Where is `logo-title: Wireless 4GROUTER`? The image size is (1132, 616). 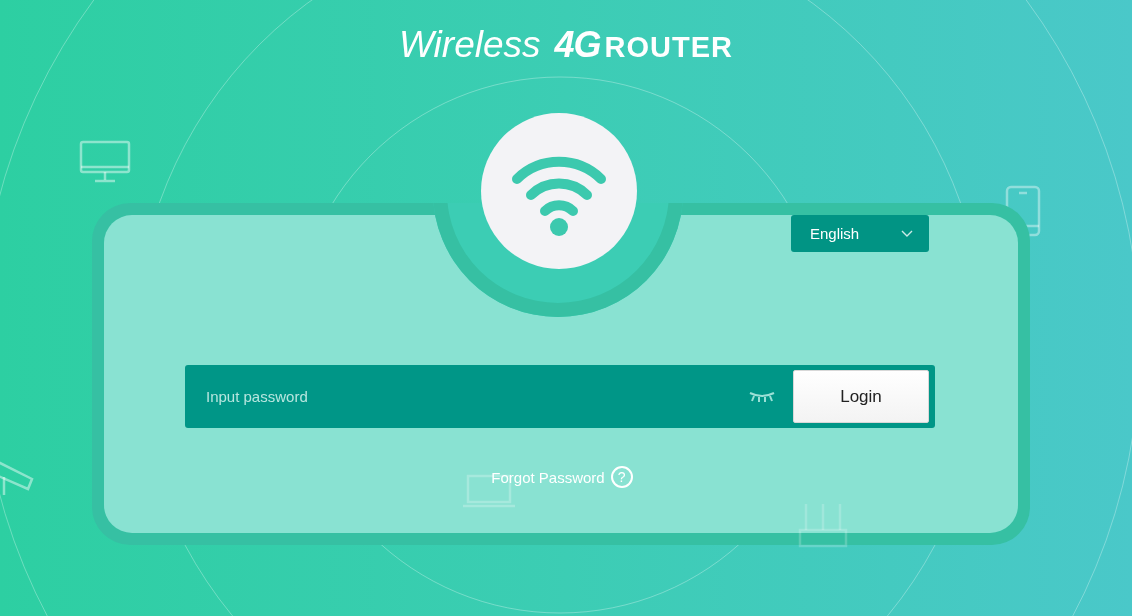 logo-title: Wireless 4GROUTER is located at coordinates (566, 45).